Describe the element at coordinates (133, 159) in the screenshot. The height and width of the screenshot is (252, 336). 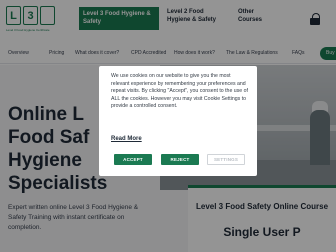
I see `accept-button: ACCEPT` at that location.